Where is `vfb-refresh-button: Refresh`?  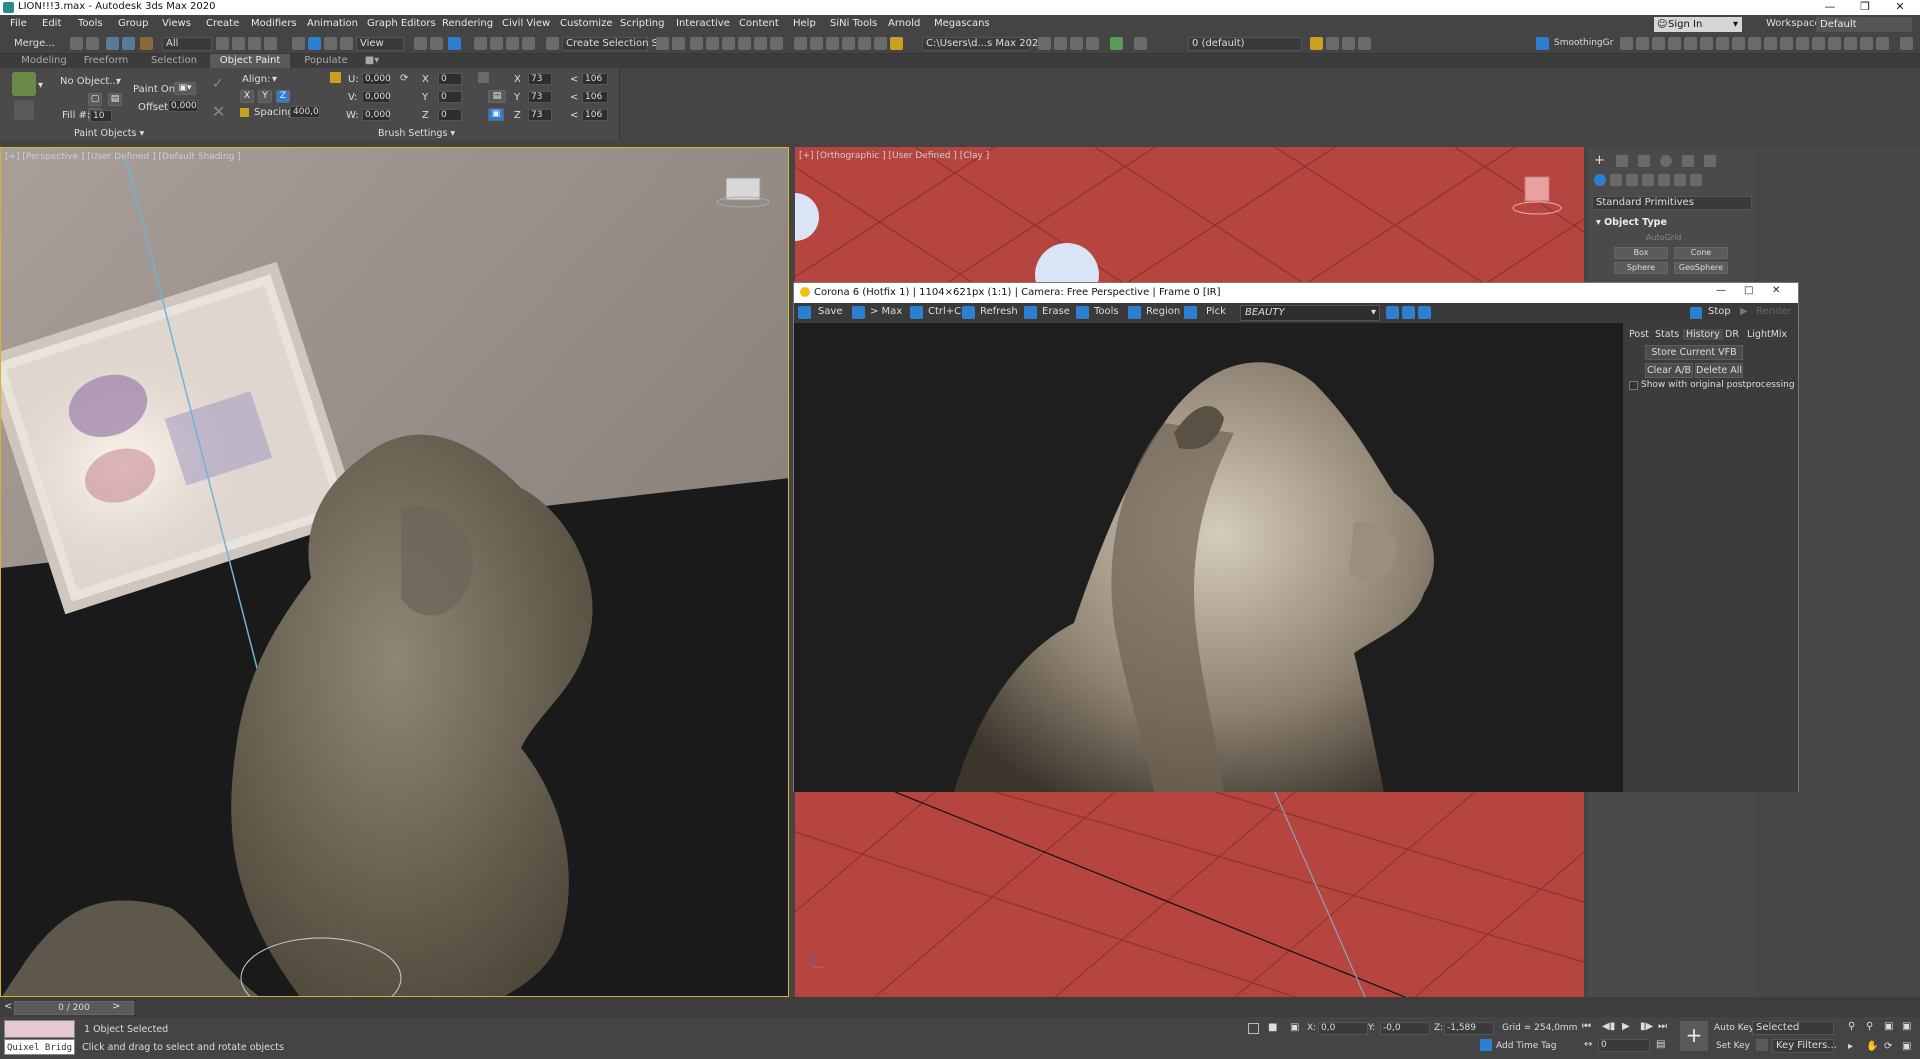 vfb-refresh-button: Refresh is located at coordinates (999, 311).